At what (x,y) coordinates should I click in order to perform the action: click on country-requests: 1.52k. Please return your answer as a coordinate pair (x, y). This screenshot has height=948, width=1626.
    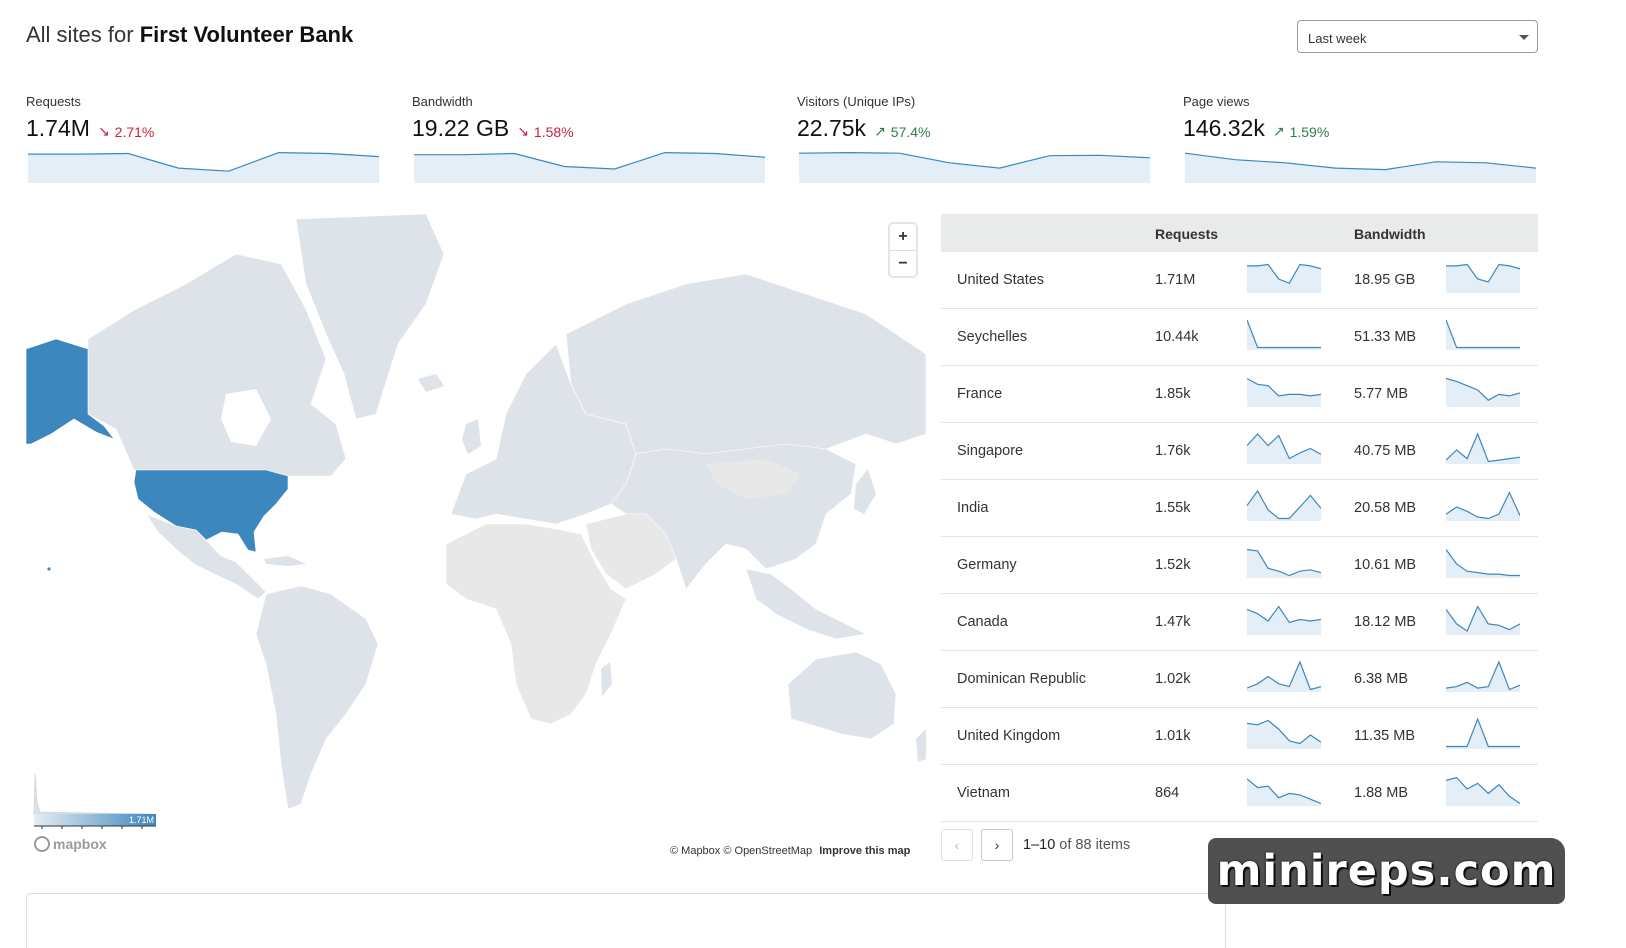
    Looking at the image, I should click on (1173, 565).